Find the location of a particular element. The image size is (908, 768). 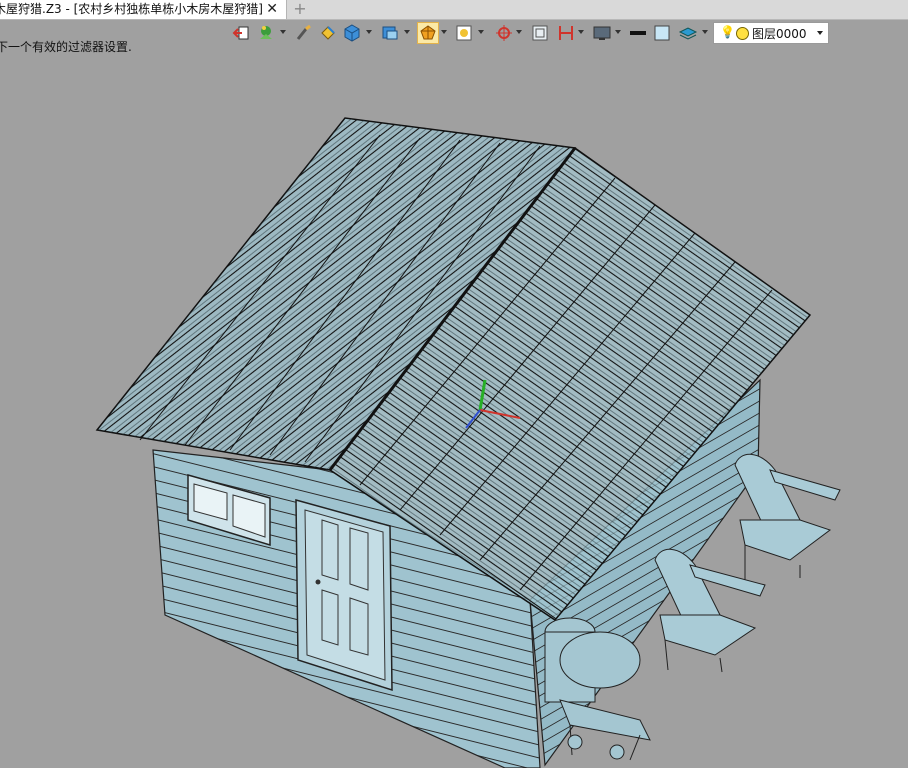

door is located at coordinates (344, 595).